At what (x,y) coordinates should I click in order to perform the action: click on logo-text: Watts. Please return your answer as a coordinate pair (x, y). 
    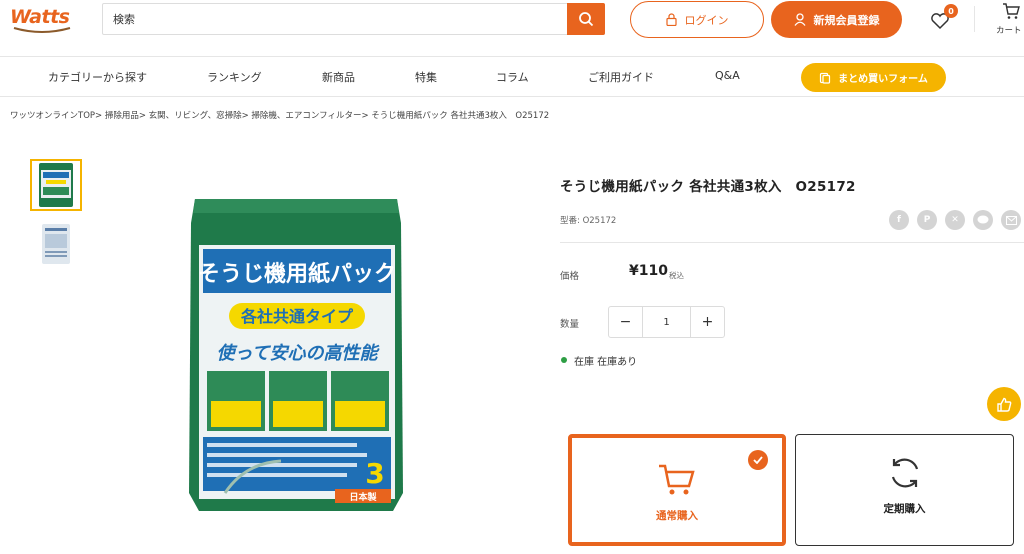
    Looking at the image, I should click on (40, 17).